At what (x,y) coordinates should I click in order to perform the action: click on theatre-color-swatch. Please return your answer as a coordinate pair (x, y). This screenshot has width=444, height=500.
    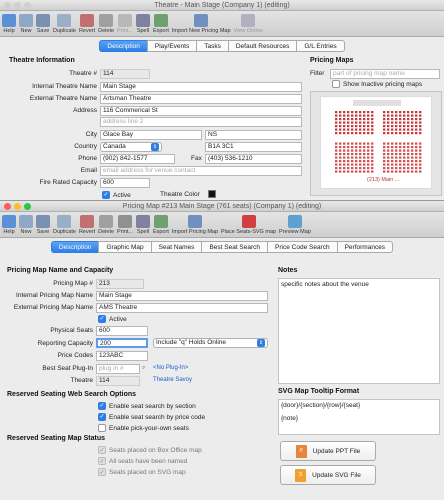
    Looking at the image, I should click on (212, 194).